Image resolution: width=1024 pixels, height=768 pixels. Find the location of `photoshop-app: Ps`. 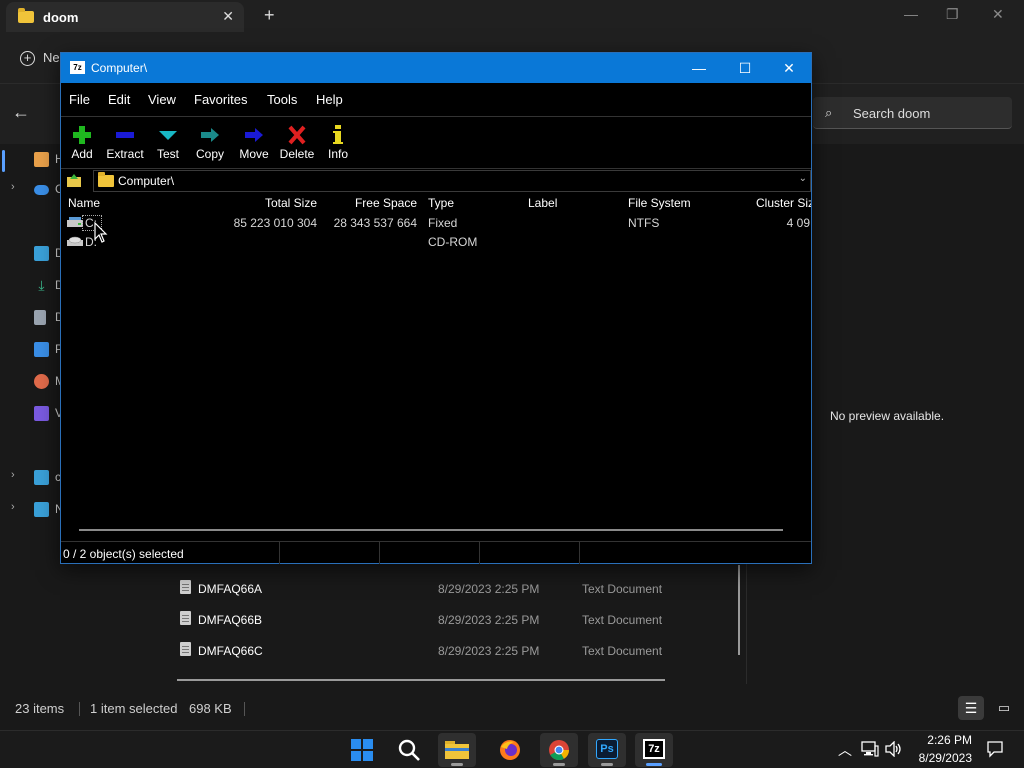

photoshop-app: Ps is located at coordinates (607, 750).